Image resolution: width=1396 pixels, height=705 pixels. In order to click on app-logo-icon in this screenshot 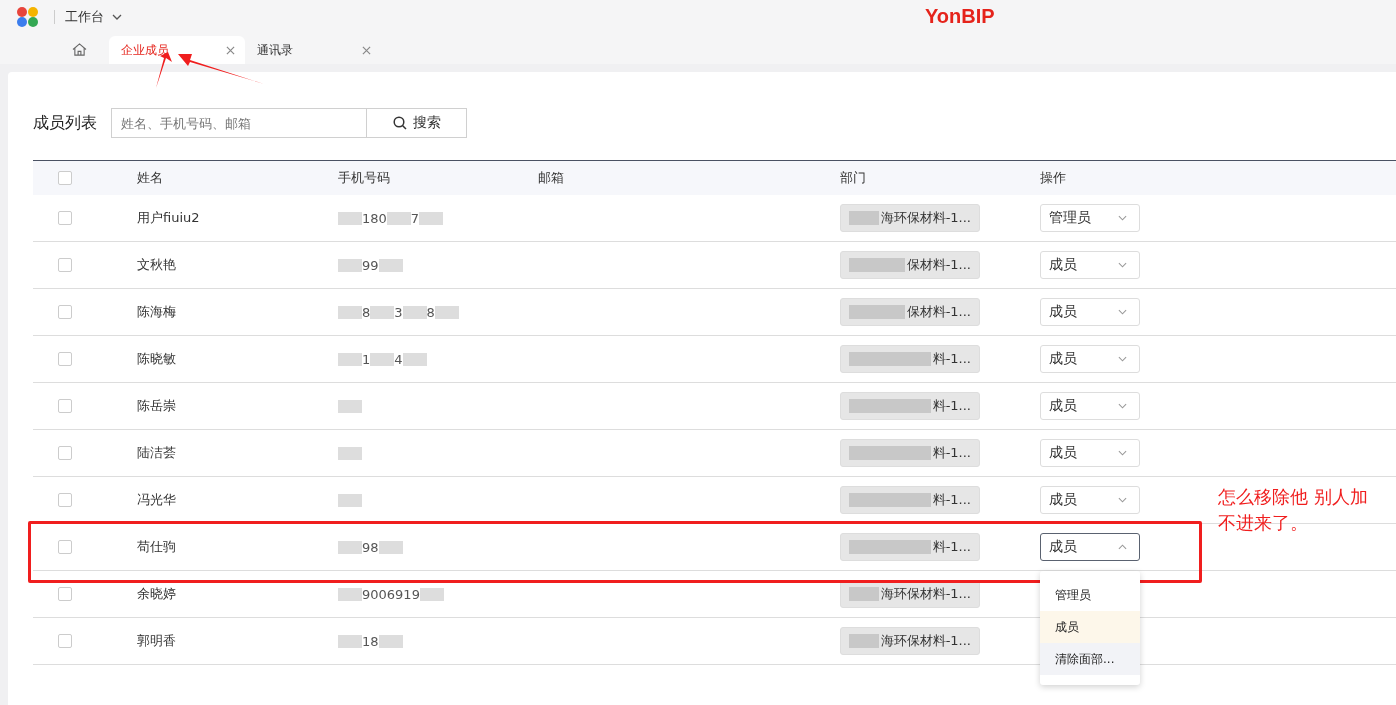, I will do `click(28, 17)`.